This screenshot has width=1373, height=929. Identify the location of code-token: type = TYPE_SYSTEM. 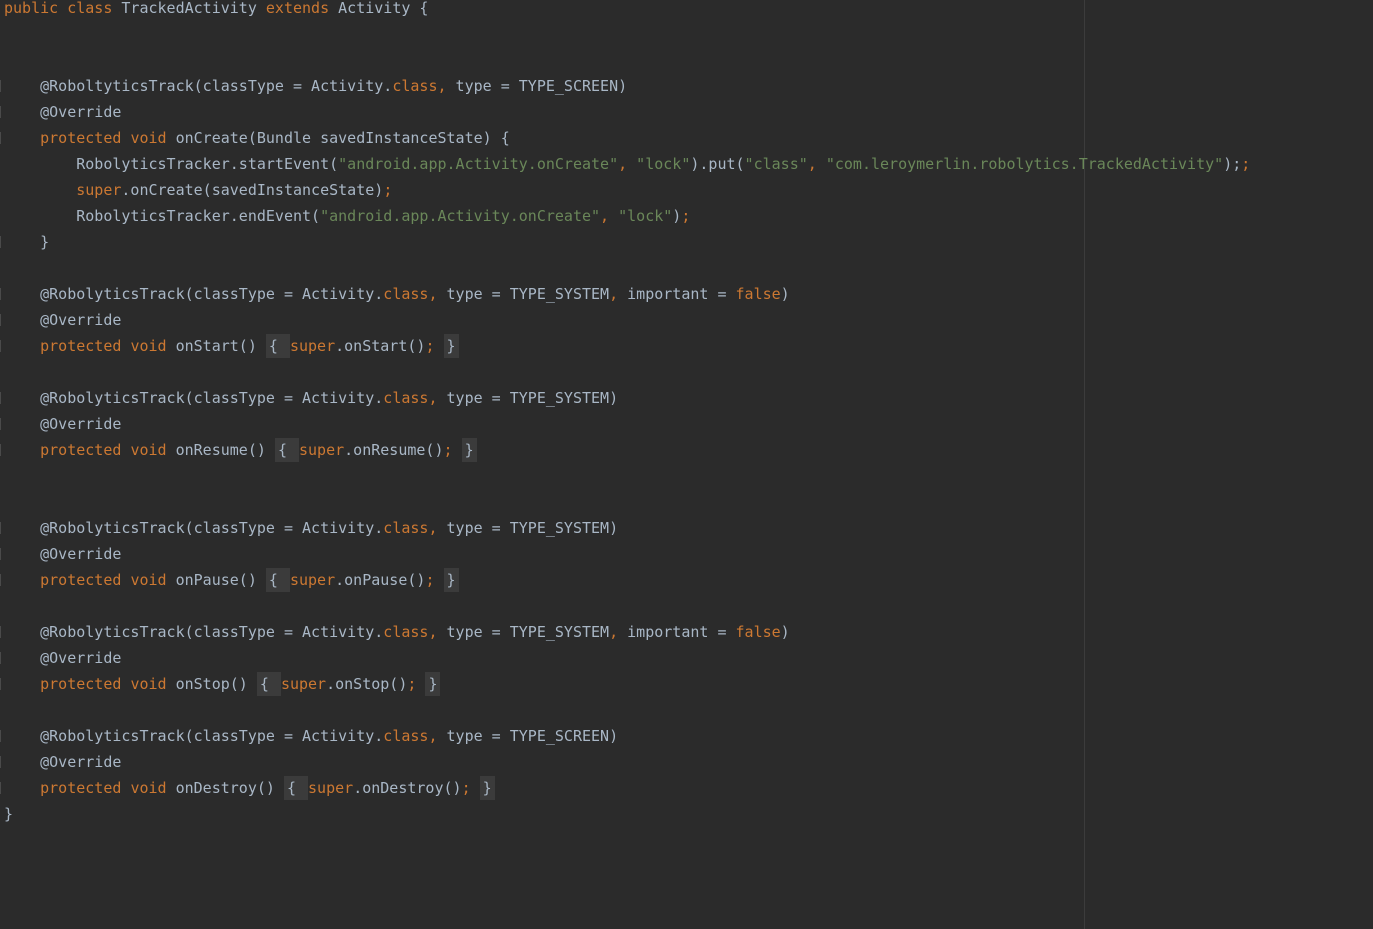
(528, 632).